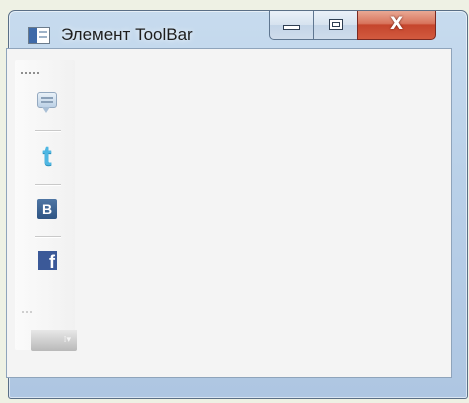 This screenshot has width=469, height=403. I want to click on close-icon: X, so click(396, 24).